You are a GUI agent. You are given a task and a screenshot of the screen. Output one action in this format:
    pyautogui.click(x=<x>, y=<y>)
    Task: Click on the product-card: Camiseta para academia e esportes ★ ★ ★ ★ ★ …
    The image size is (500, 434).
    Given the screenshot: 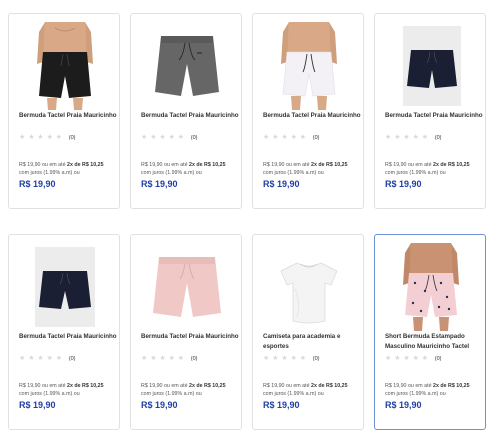 What is the action you would take?
    pyautogui.click(x=308, y=332)
    